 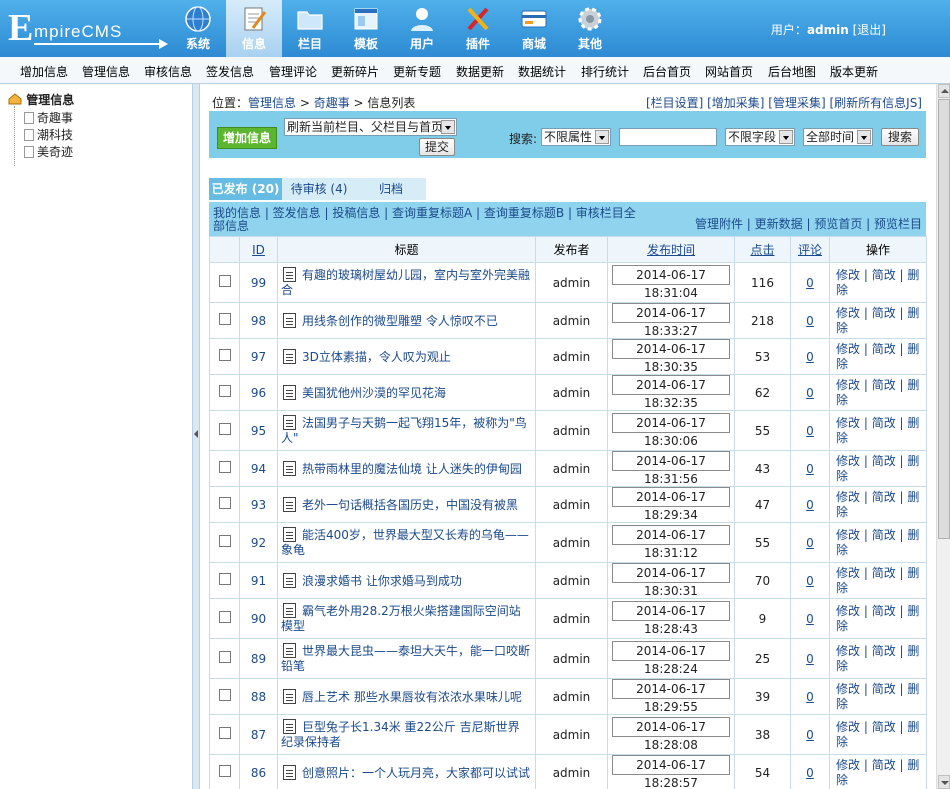 What do you see at coordinates (590, 28) in the screenshot?
I see `nav-other: 其他` at bounding box center [590, 28].